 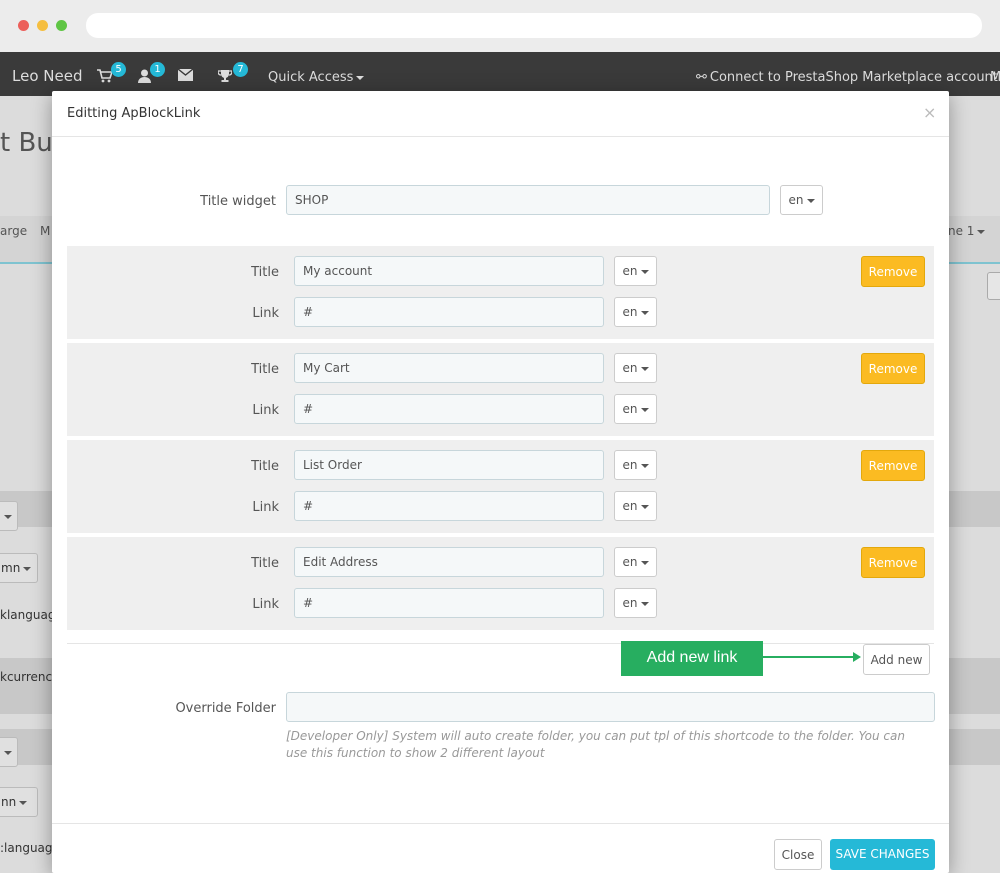 I want to click on background-toolbar-item: ne 1, so click(x=967, y=231).